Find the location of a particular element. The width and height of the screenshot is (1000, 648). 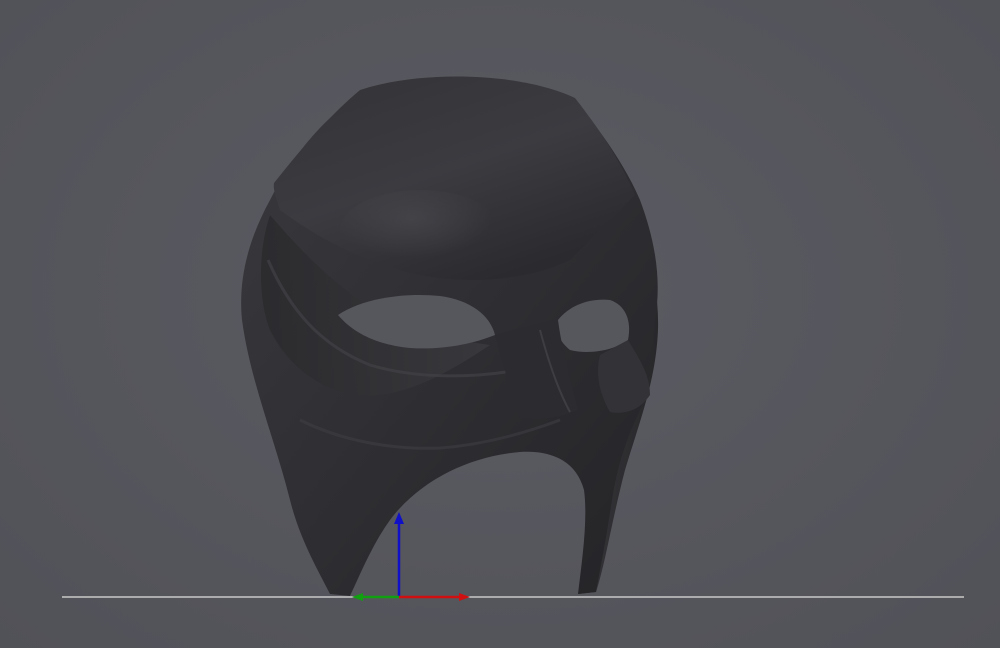

y-axis-arrowhead is located at coordinates (357, 597).